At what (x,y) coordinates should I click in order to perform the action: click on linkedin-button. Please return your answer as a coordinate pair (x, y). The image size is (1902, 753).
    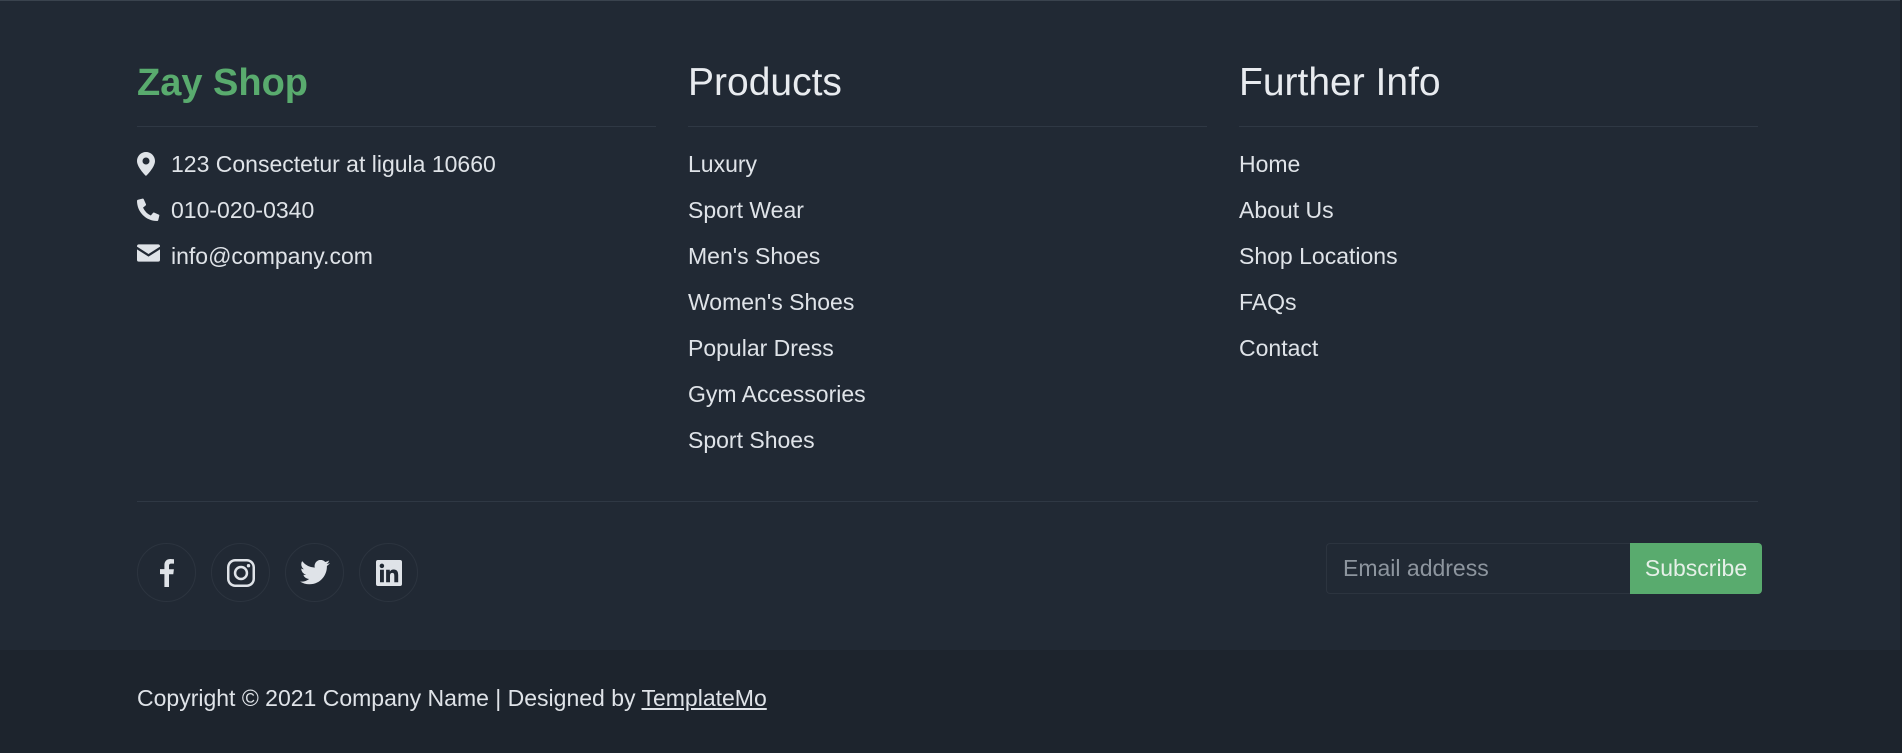
    Looking at the image, I should click on (388, 572).